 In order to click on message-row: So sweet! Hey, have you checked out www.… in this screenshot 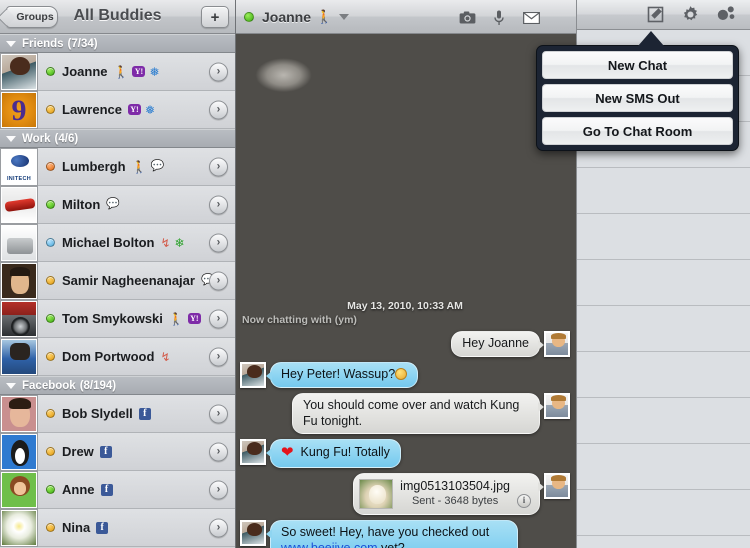, I will do `click(405, 534)`.